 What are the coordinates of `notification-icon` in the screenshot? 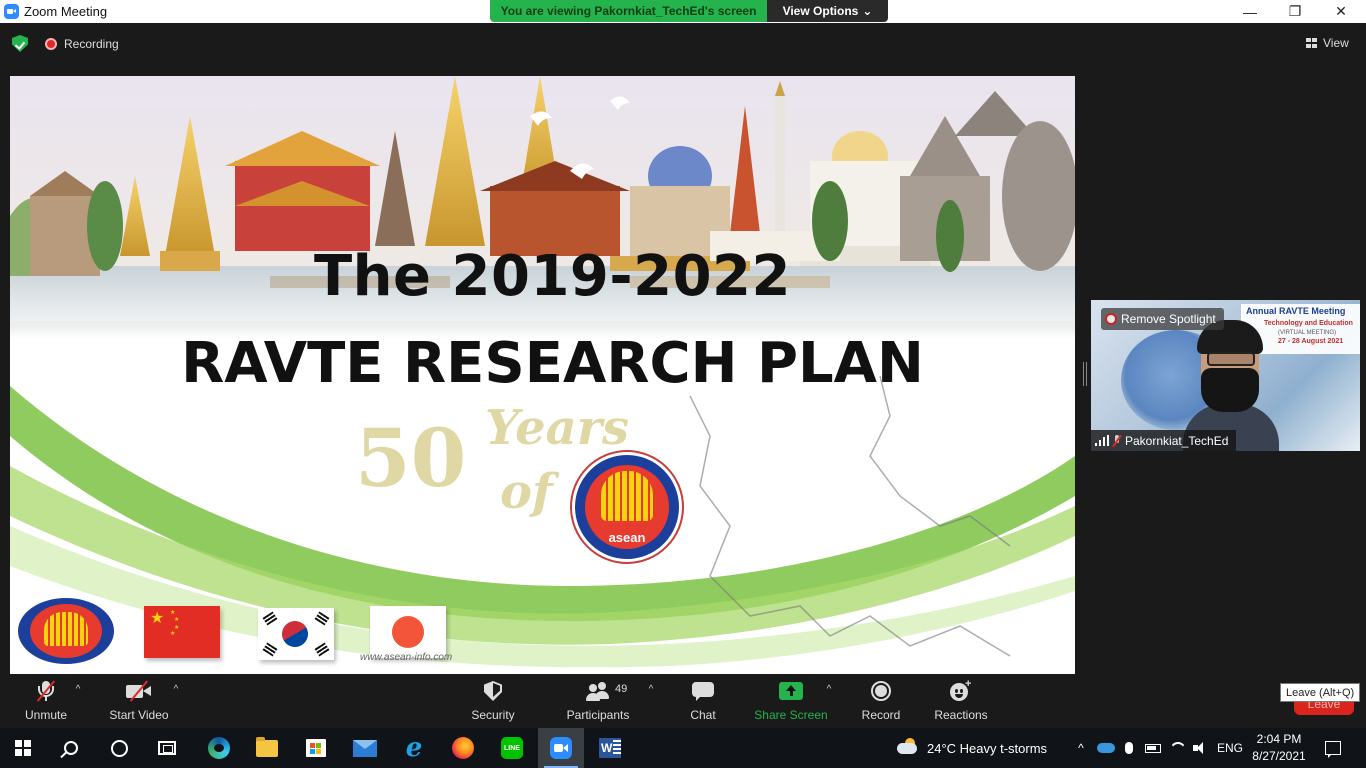 It's located at (1333, 749).